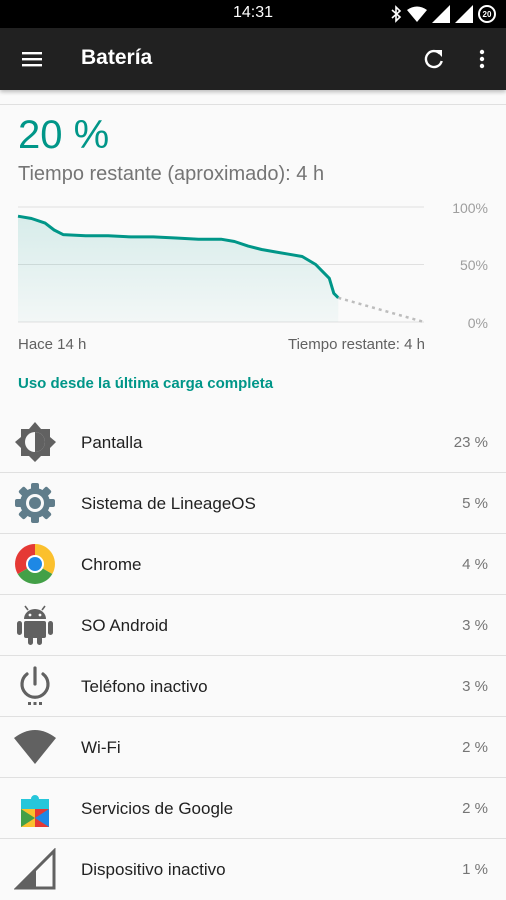 Image resolution: width=506 pixels, height=900 pixels. I want to click on usage-item-telefono-inactivo: Teléfono inactivo 3 %, so click(253, 686).